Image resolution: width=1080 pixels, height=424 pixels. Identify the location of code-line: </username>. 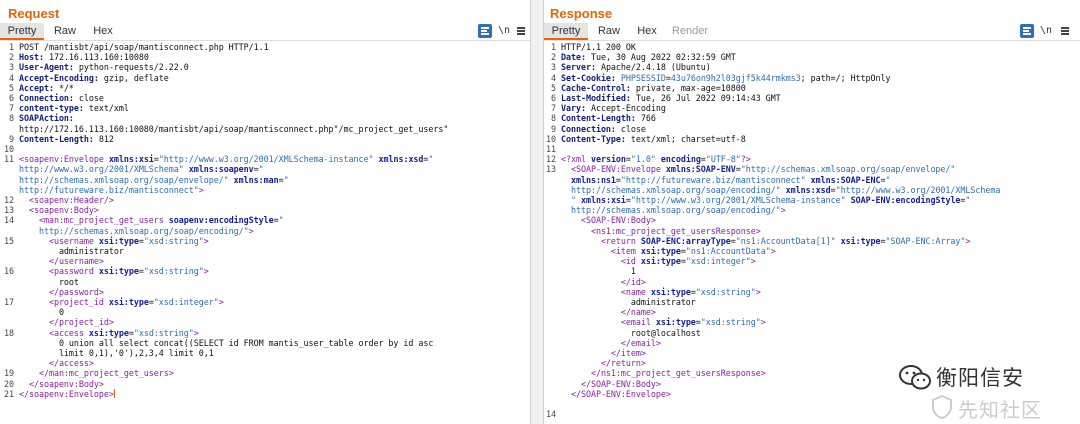
(52, 261).